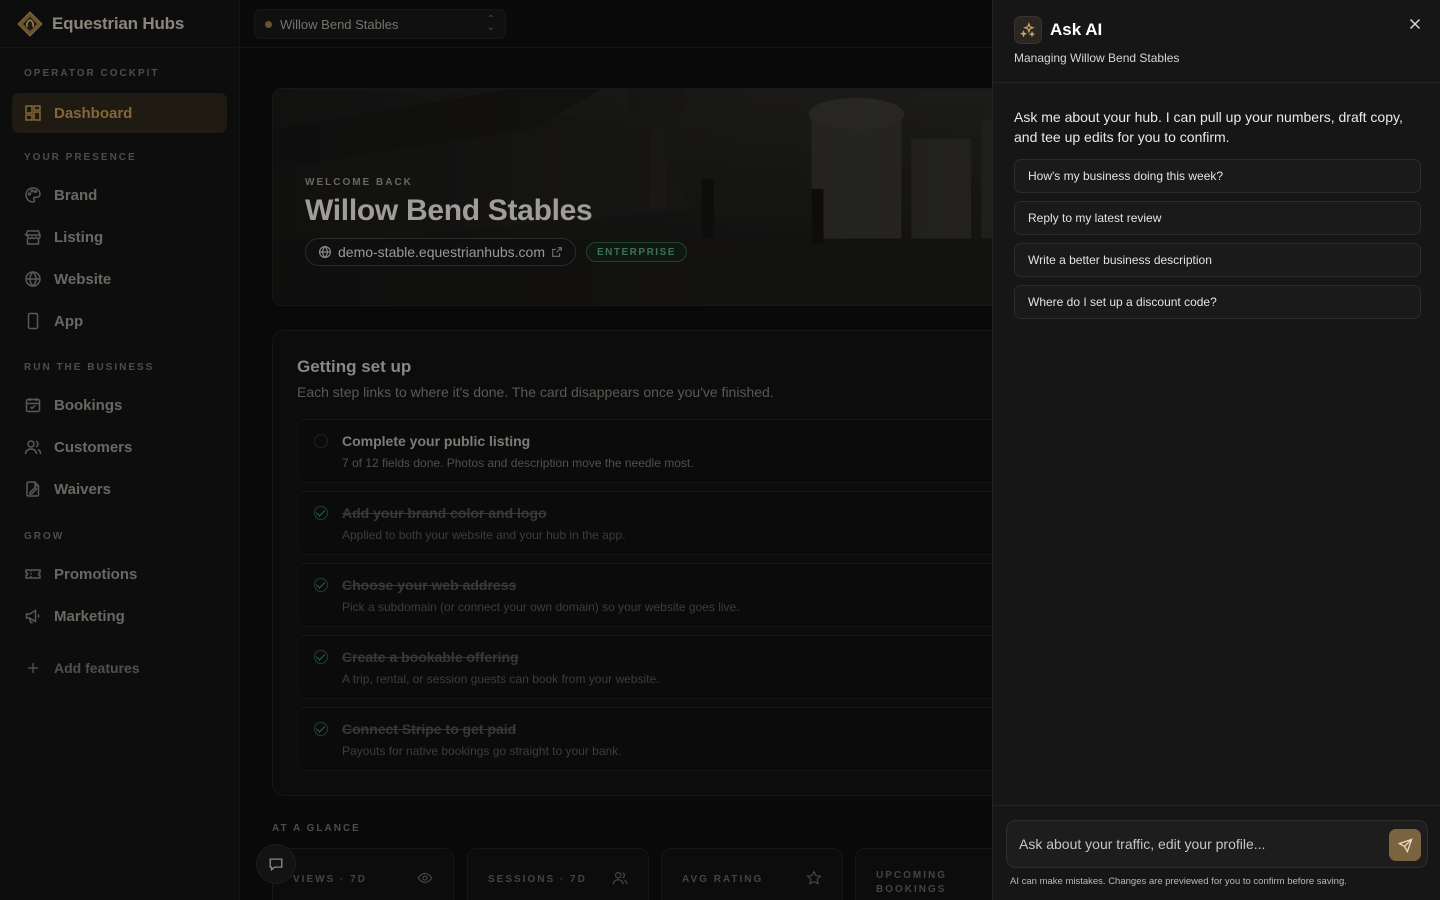  I want to click on chat-bubble-icon, so click(276, 865).